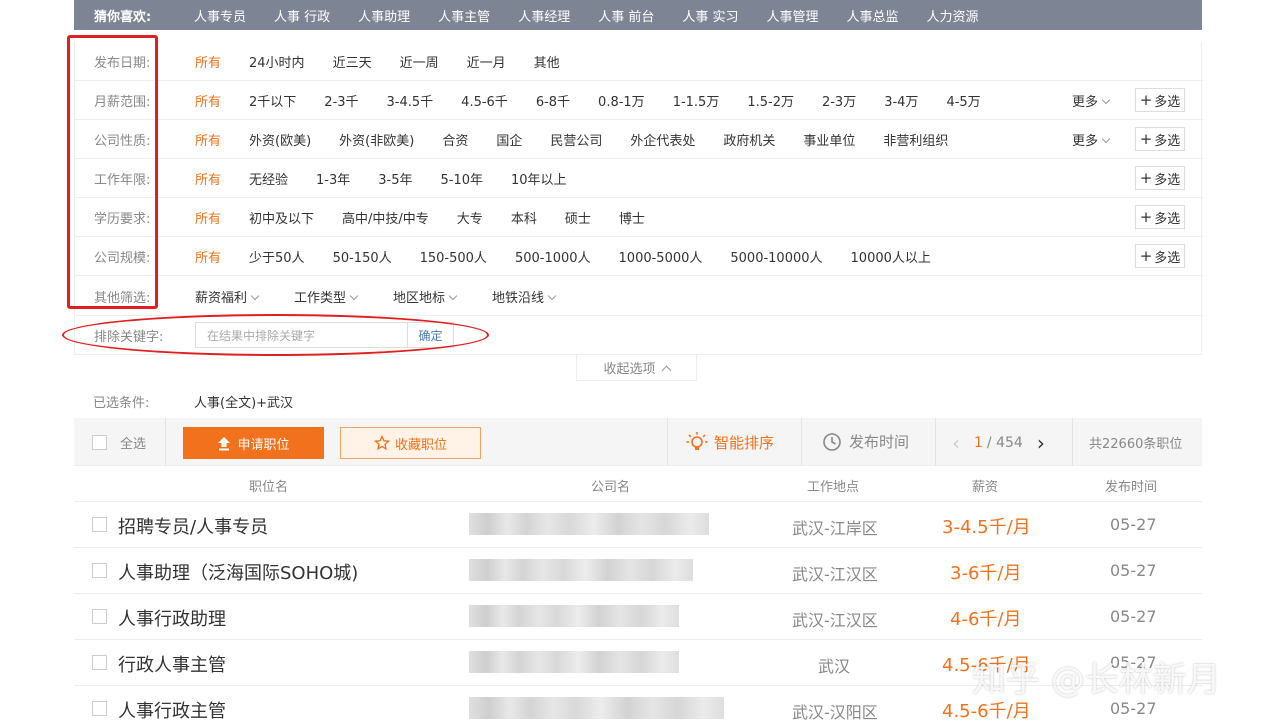 The image size is (1279, 725). I want to click on filter-option: 3-4.5千, so click(410, 100).